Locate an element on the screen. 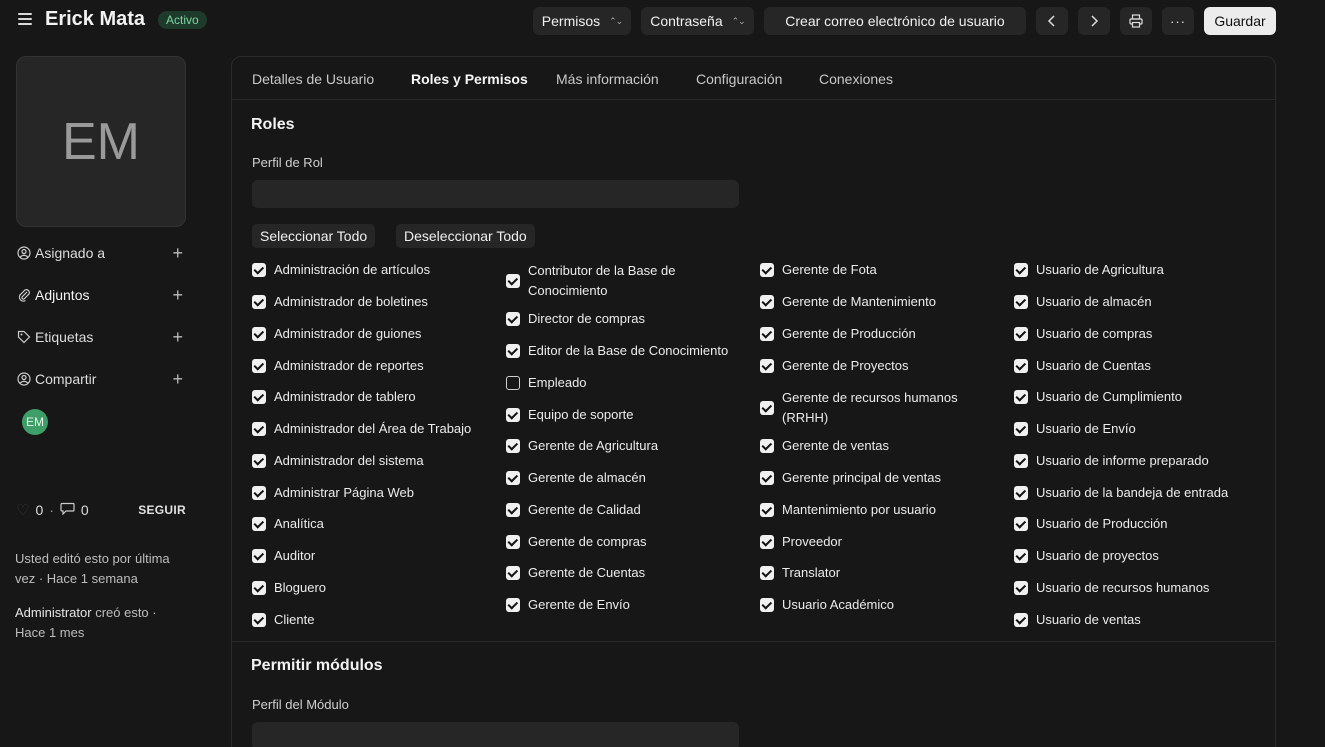 This screenshot has height=747, width=1325. deselect-all-button: Deseleccionar Todo is located at coordinates (465, 236).